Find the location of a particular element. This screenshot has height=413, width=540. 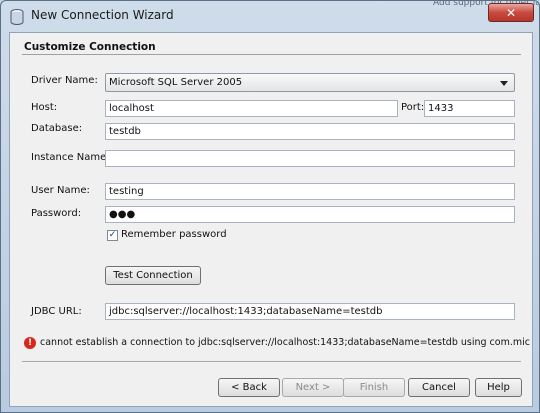

password-field: ●●● is located at coordinates (310, 214).